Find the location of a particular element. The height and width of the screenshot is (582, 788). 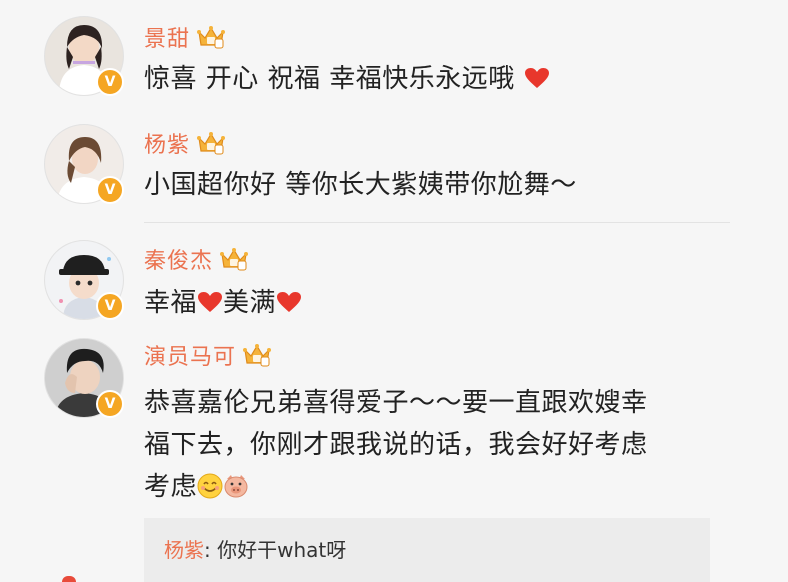

next-item-peek is located at coordinates (69, 579).